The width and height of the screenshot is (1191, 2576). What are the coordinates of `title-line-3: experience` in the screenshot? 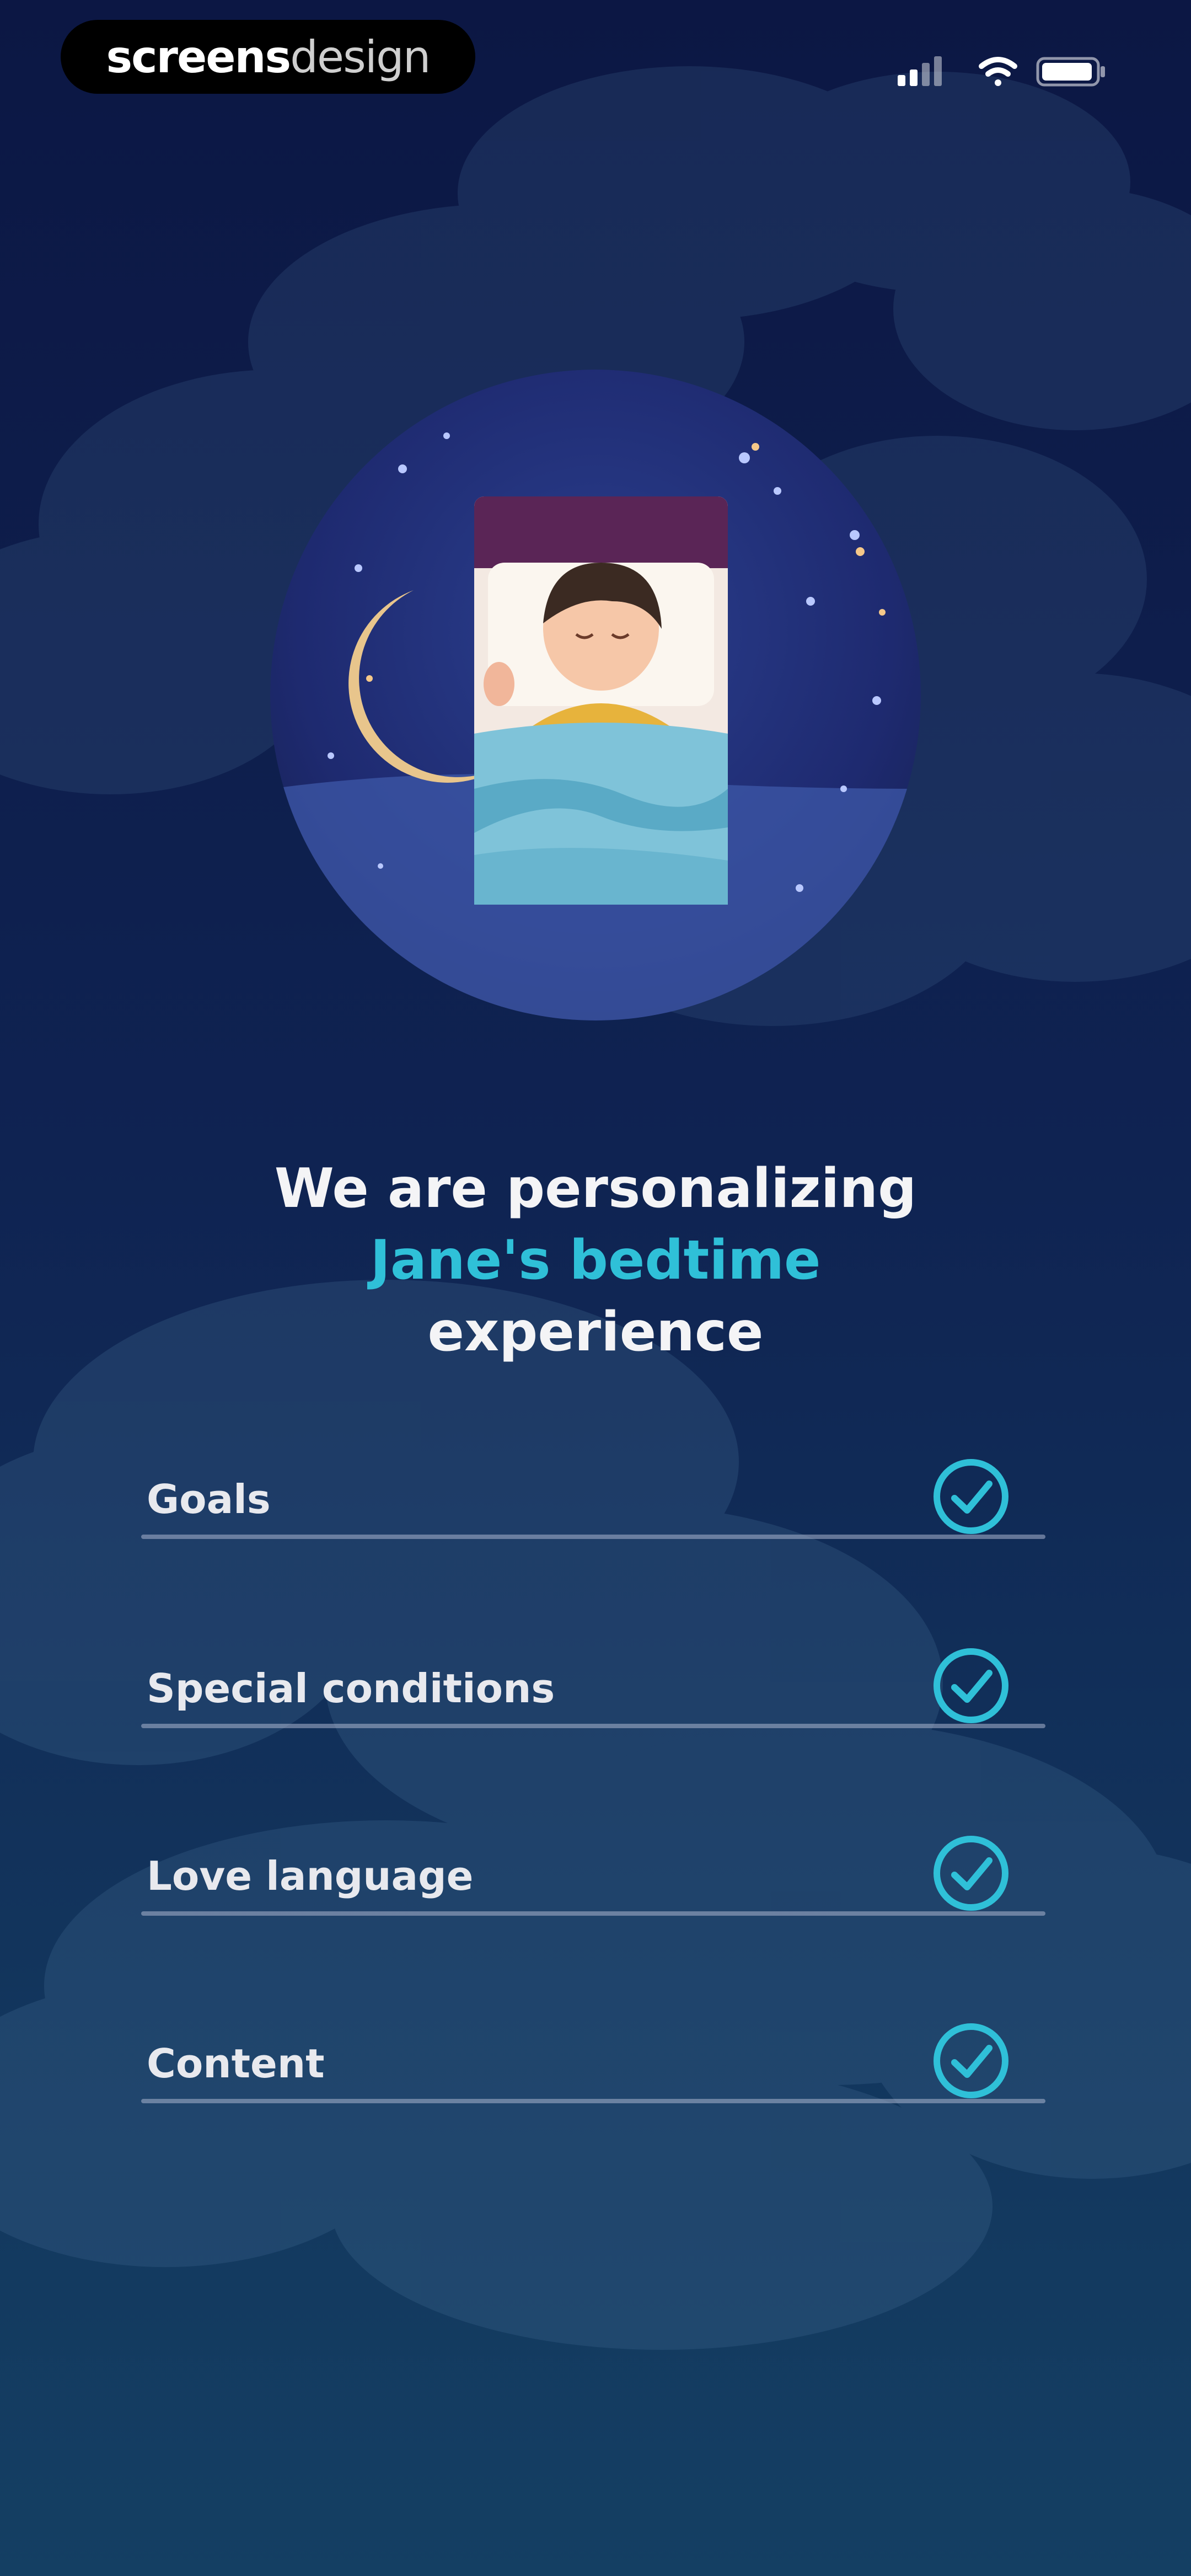 It's located at (595, 1332).